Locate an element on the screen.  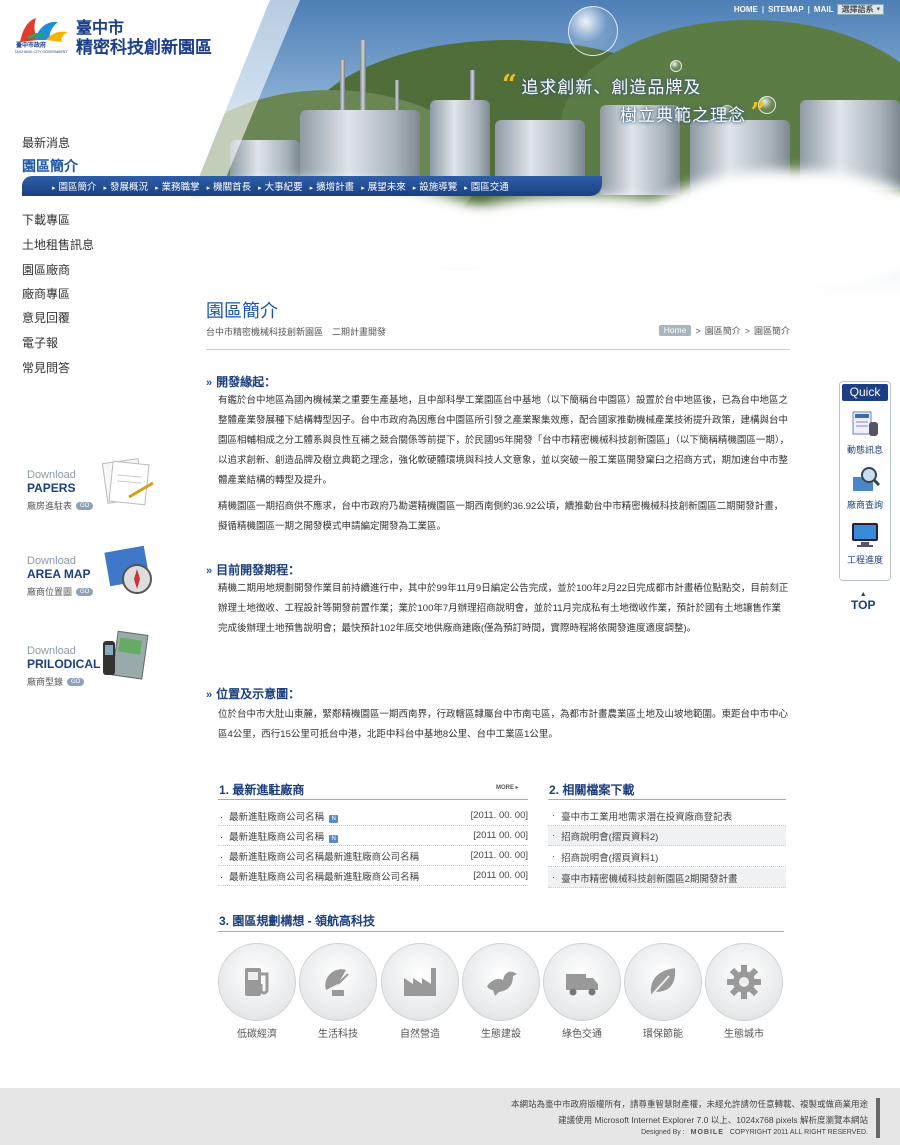
language-select-value: 選擇語系 is located at coordinates (857, 9).